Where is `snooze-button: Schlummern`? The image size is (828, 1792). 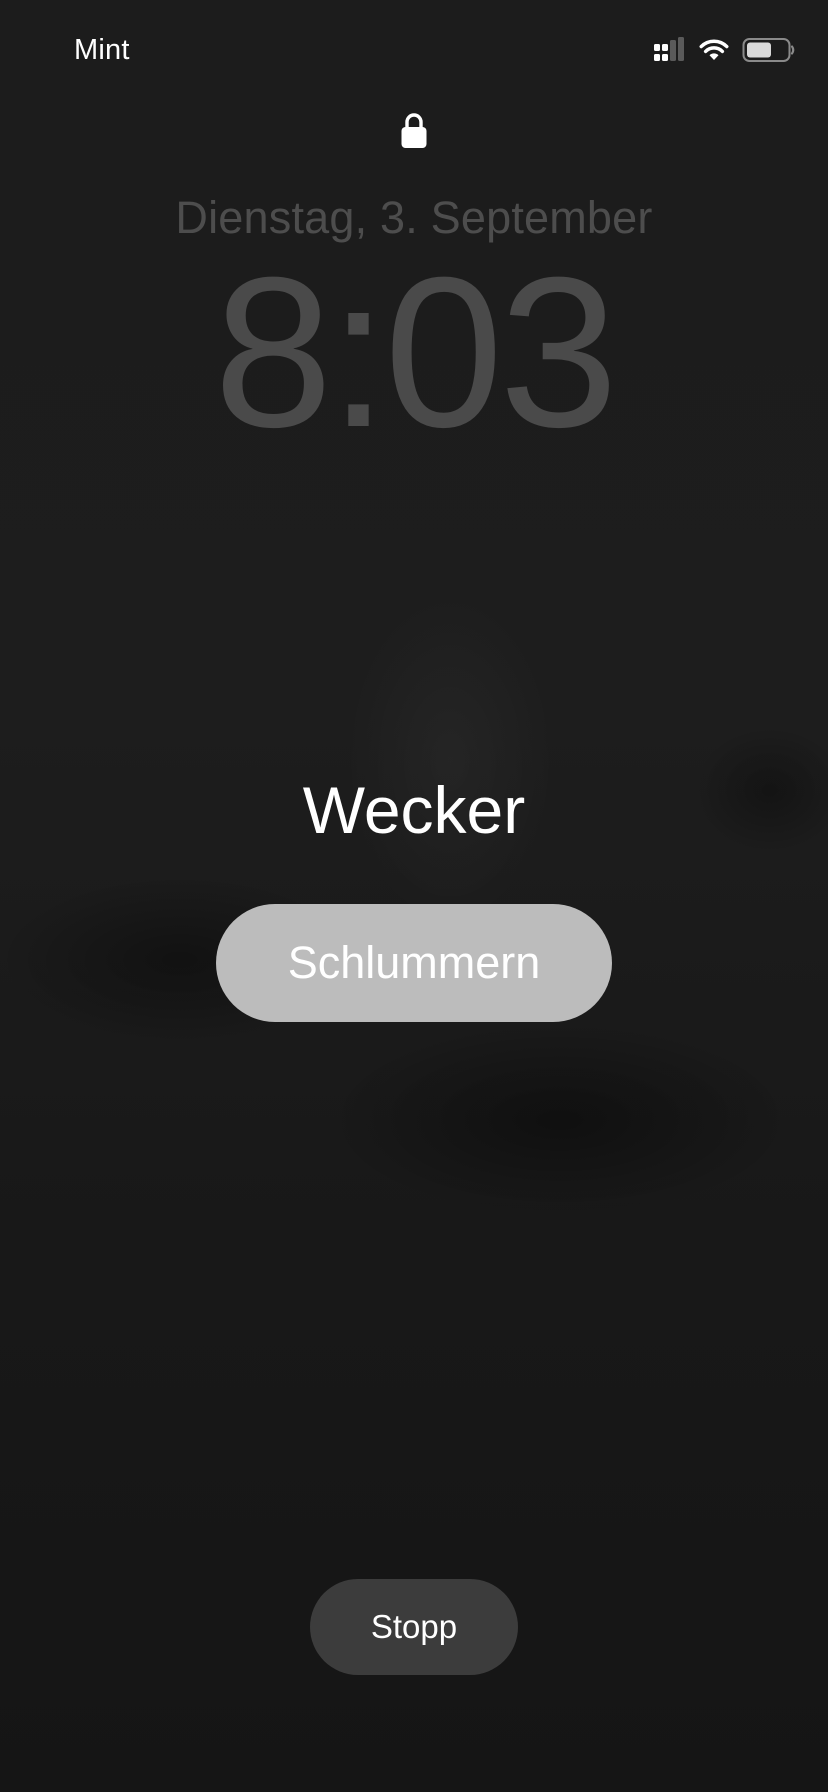
snooze-button: Schlummern is located at coordinates (414, 963).